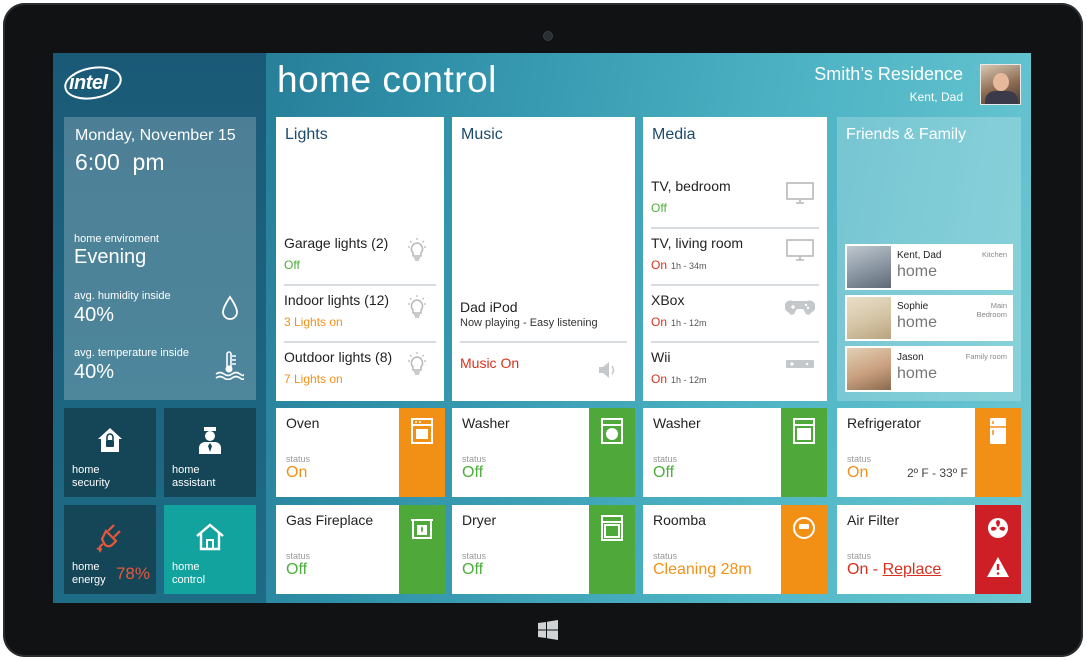 The width and height of the screenshot is (1087, 660). I want to click on device-name: Air Filter, so click(873, 520).